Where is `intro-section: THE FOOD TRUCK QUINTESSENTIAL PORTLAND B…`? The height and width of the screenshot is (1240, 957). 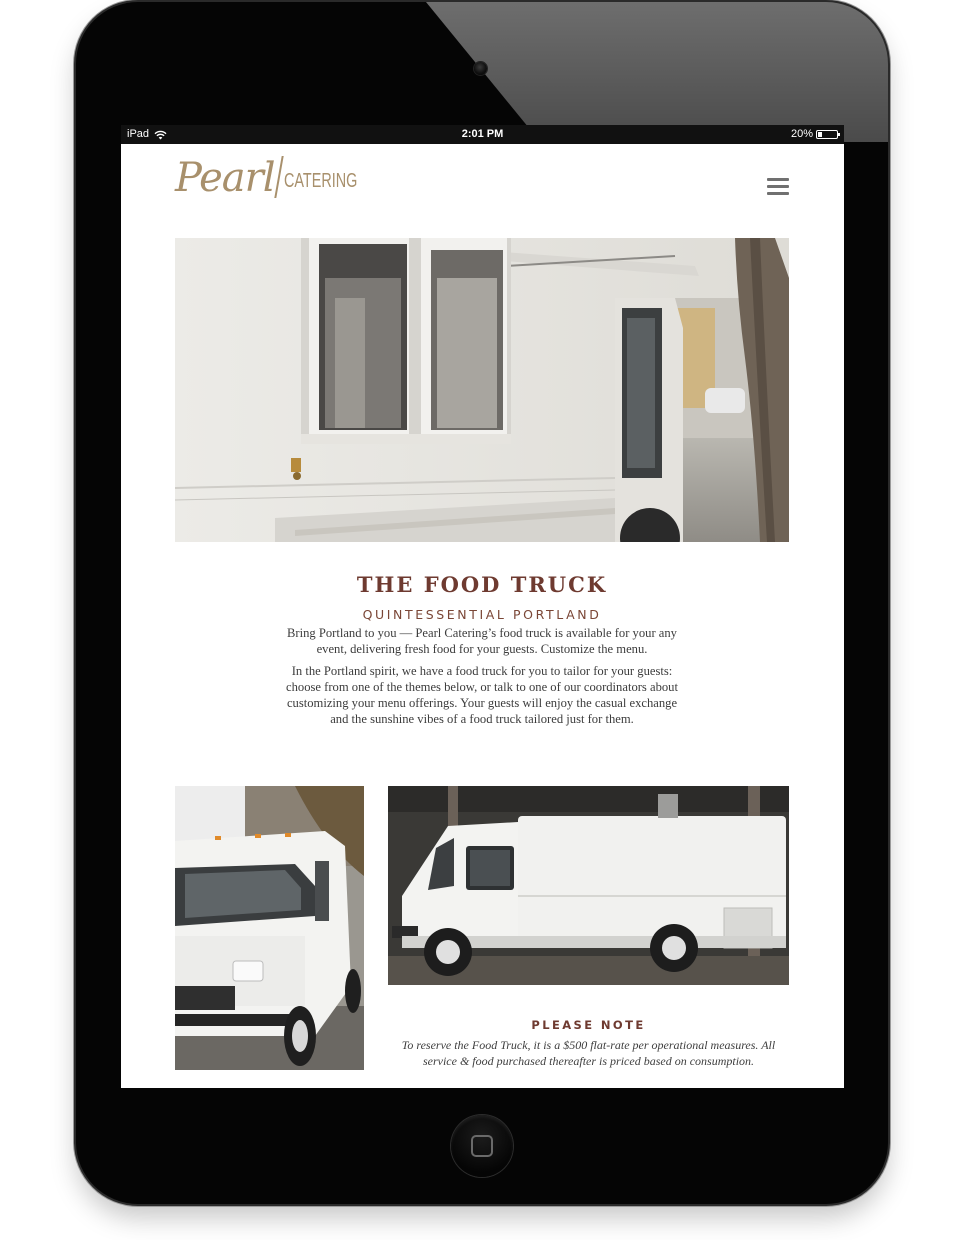
intro-section: THE FOOD TRUCK QUINTESSENTIAL PORTLAND B… is located at coordinates (482, 649).